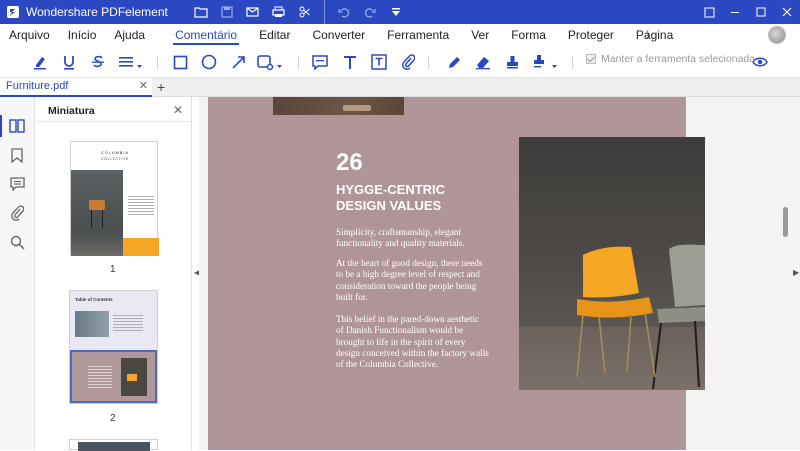 The image size is (800, 451). Describe the element at coordinates (71, 111) in the screenshot. I see `thumbnail-panel-title: Miniatura` at that location.